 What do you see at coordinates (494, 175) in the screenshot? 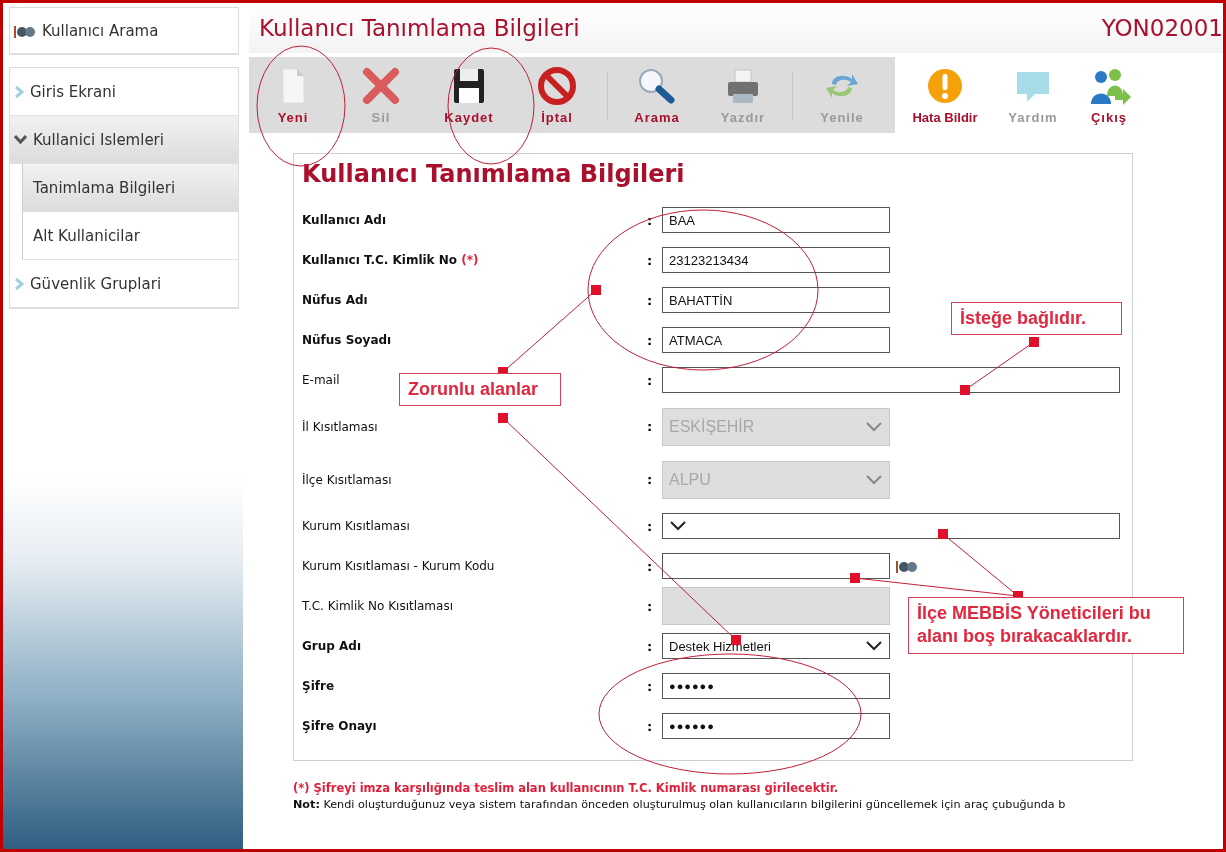
I see `form-title: Kullanıcı Tanımlama Bilgileri` at bounding box center [494, 175].